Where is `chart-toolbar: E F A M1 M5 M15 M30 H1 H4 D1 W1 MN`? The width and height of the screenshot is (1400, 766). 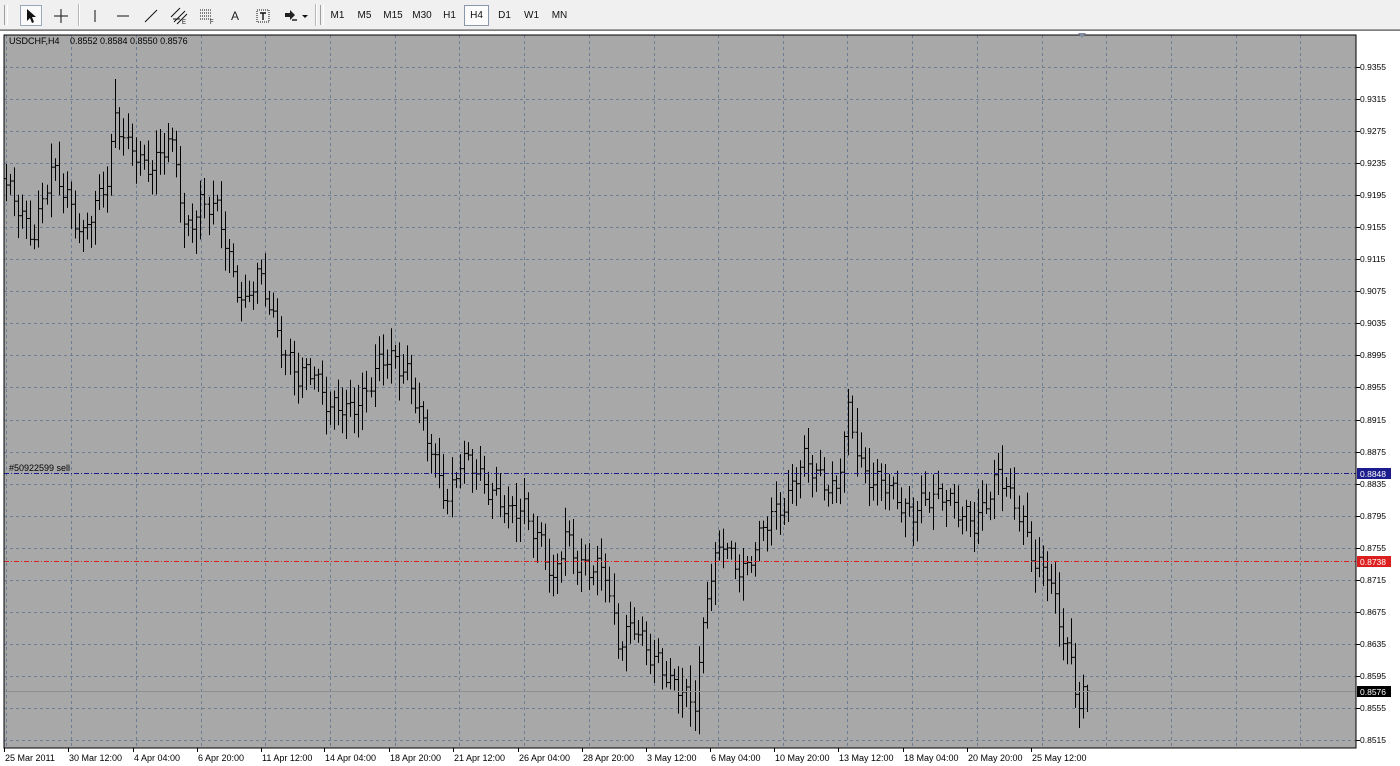 chart-toolbar: E F A M1 M5 M15 M30 H1 H4 D1 W1 MN is located at coordinates (700, 15).